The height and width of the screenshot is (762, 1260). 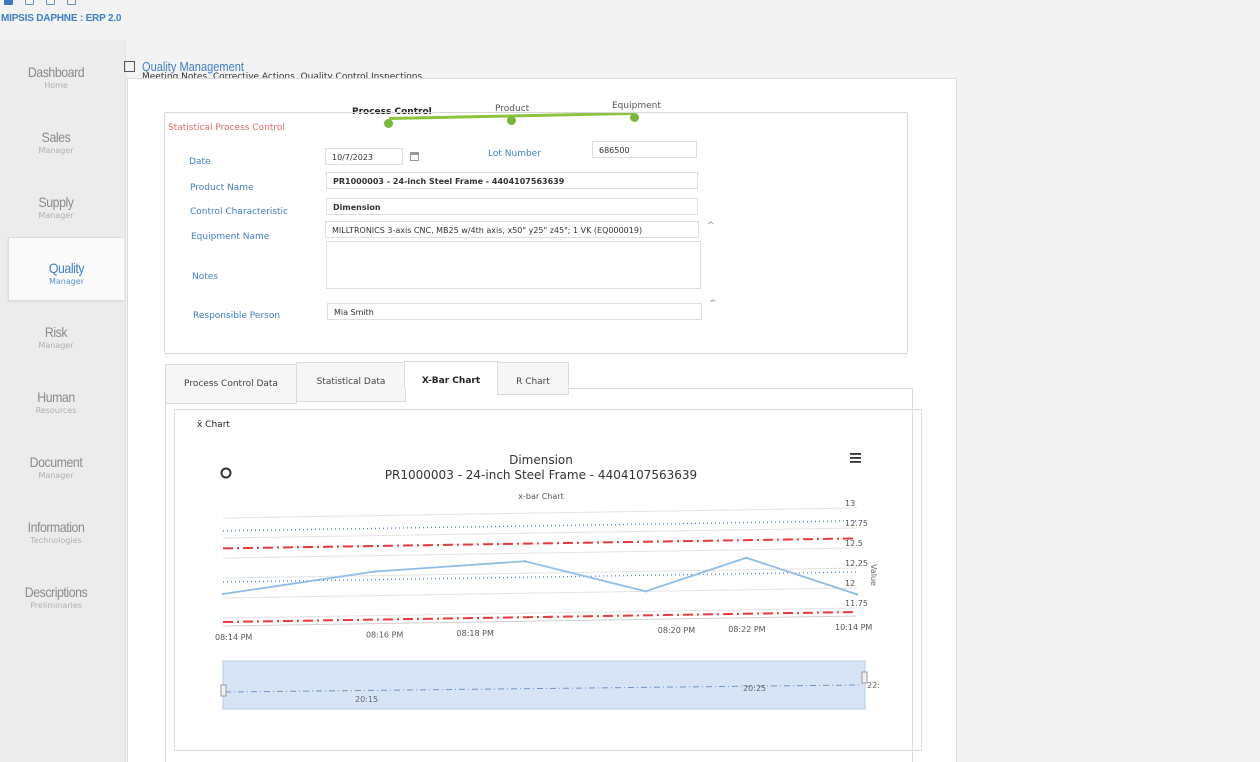 I want to click on sidebar-item-label: Supply, so click(x=56, y=202).